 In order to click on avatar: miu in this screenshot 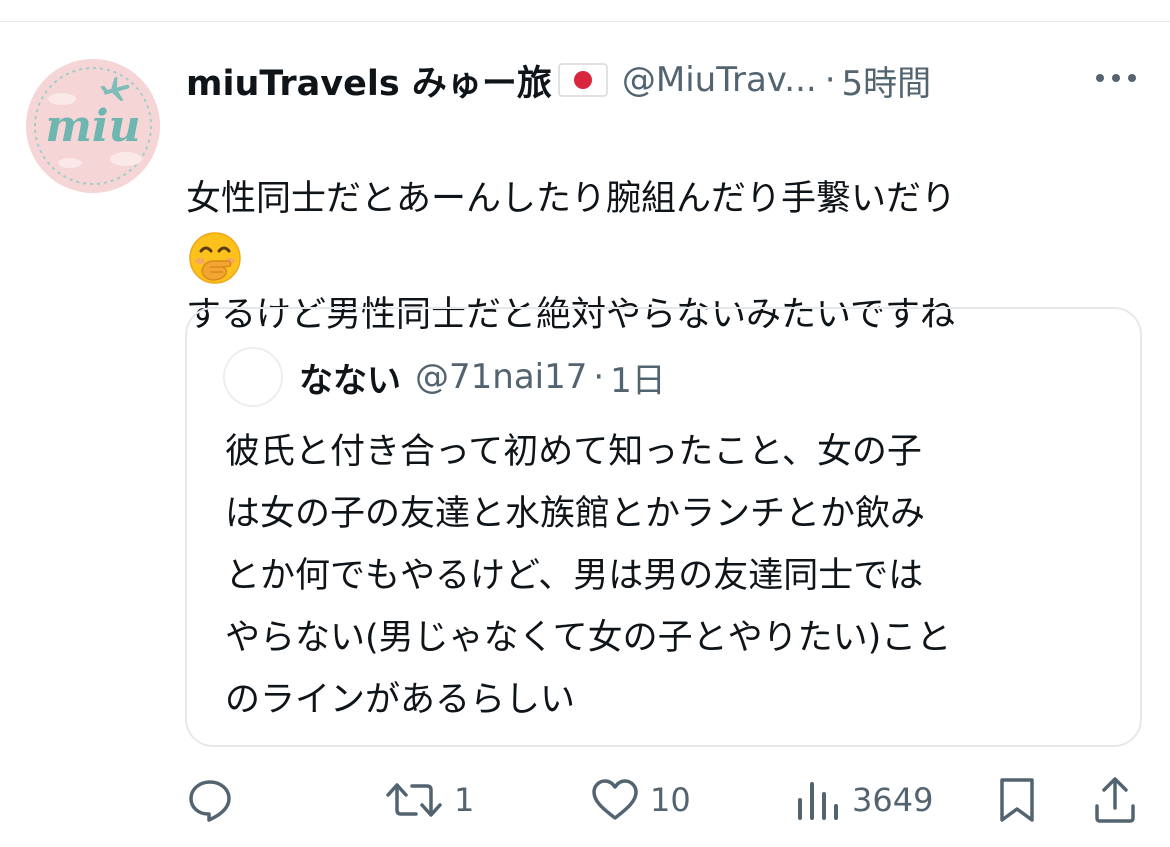, I will do `click(93, 126)`.